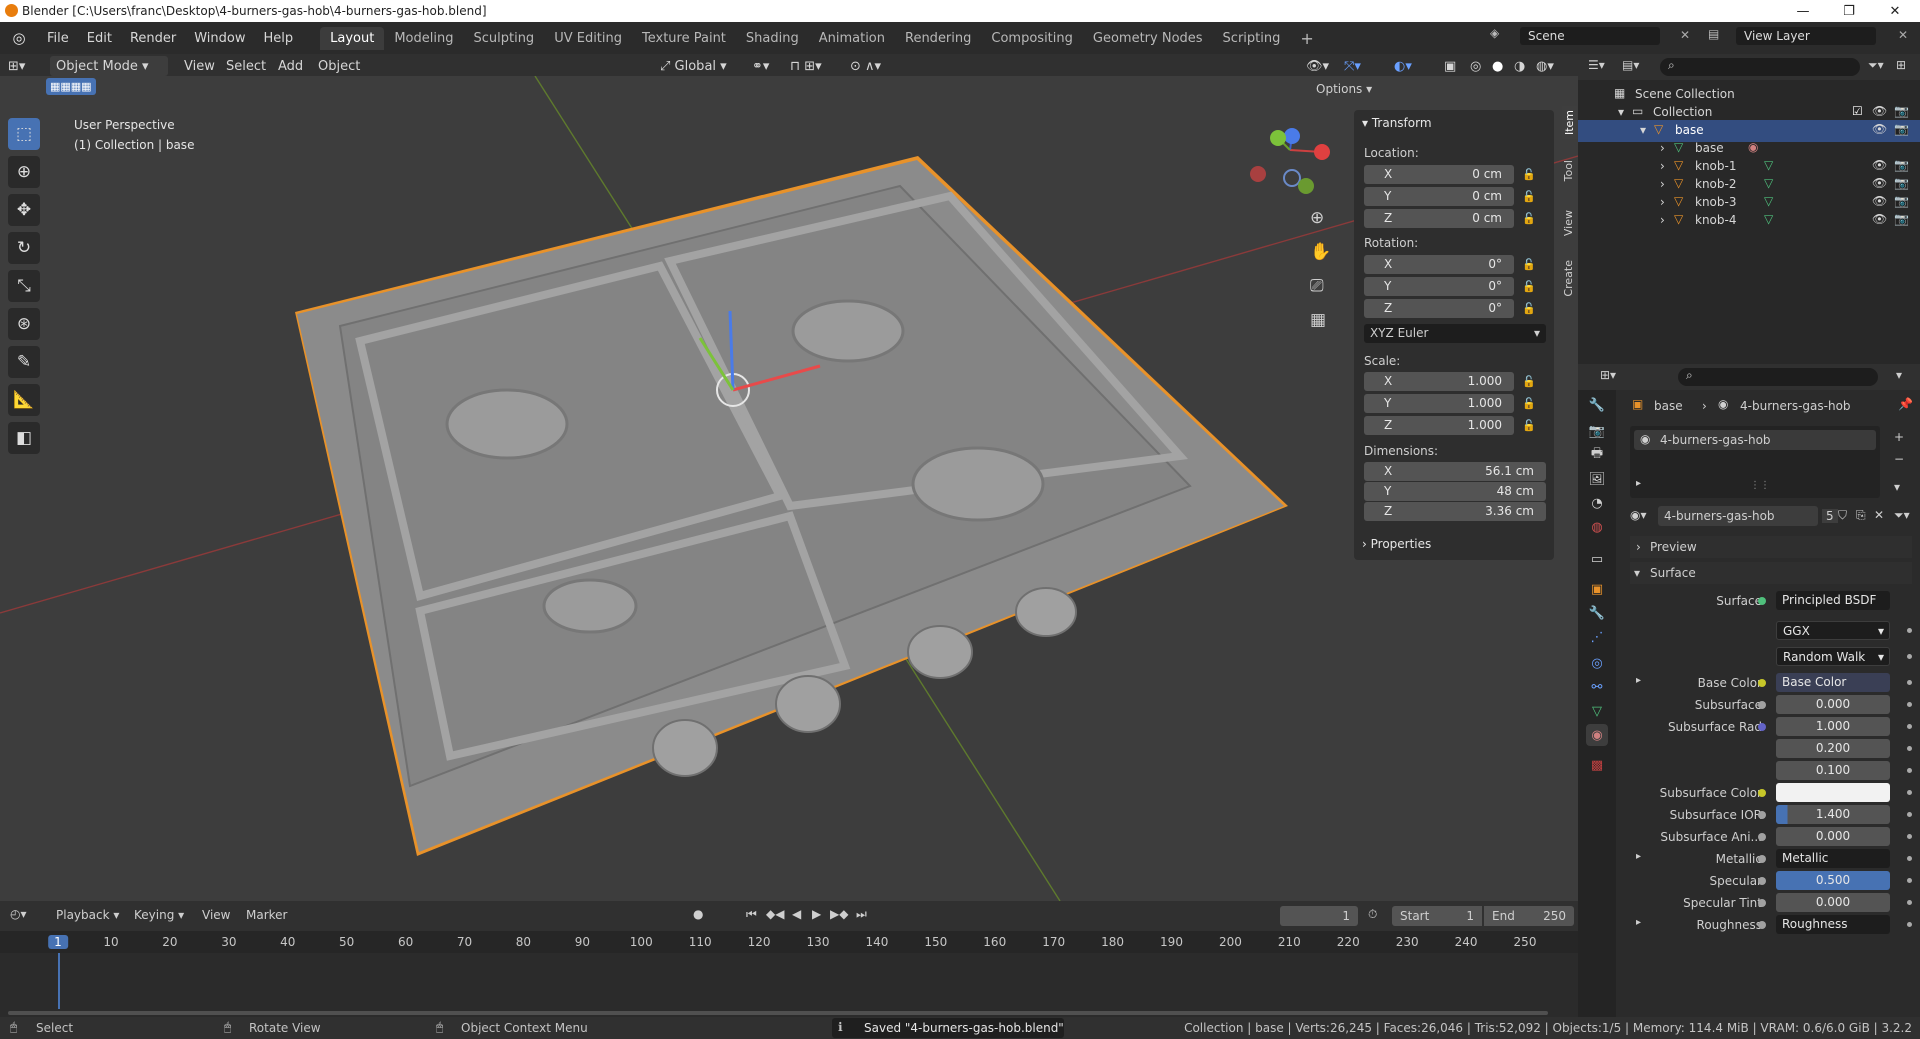 This screenshot has width=1920, height=1039. I want to click on filter-icon: ⏷▾, so click(1876, 65).